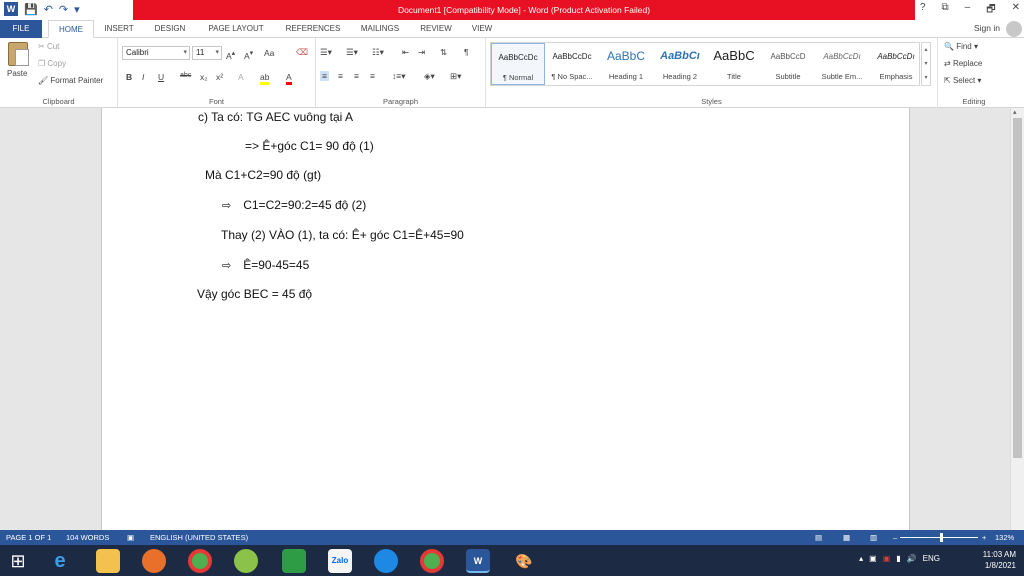 This screenshot has width=1024, height=576. What do you see at coordinates (968, 10) in the screenshot?
I see `minimize-button: –` at bounding box center [968, 10].